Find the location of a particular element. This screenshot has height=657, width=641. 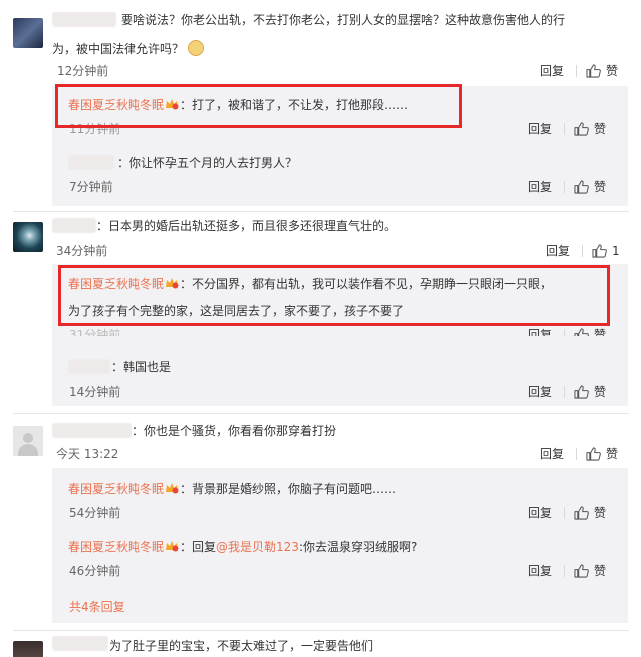

reply-time: 31分钟前 is located at coordinates (95, 332).